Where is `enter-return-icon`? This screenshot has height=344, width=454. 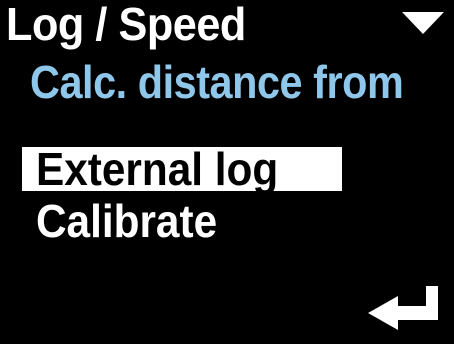 enter-return-icon is located at coordinates (405, 308).